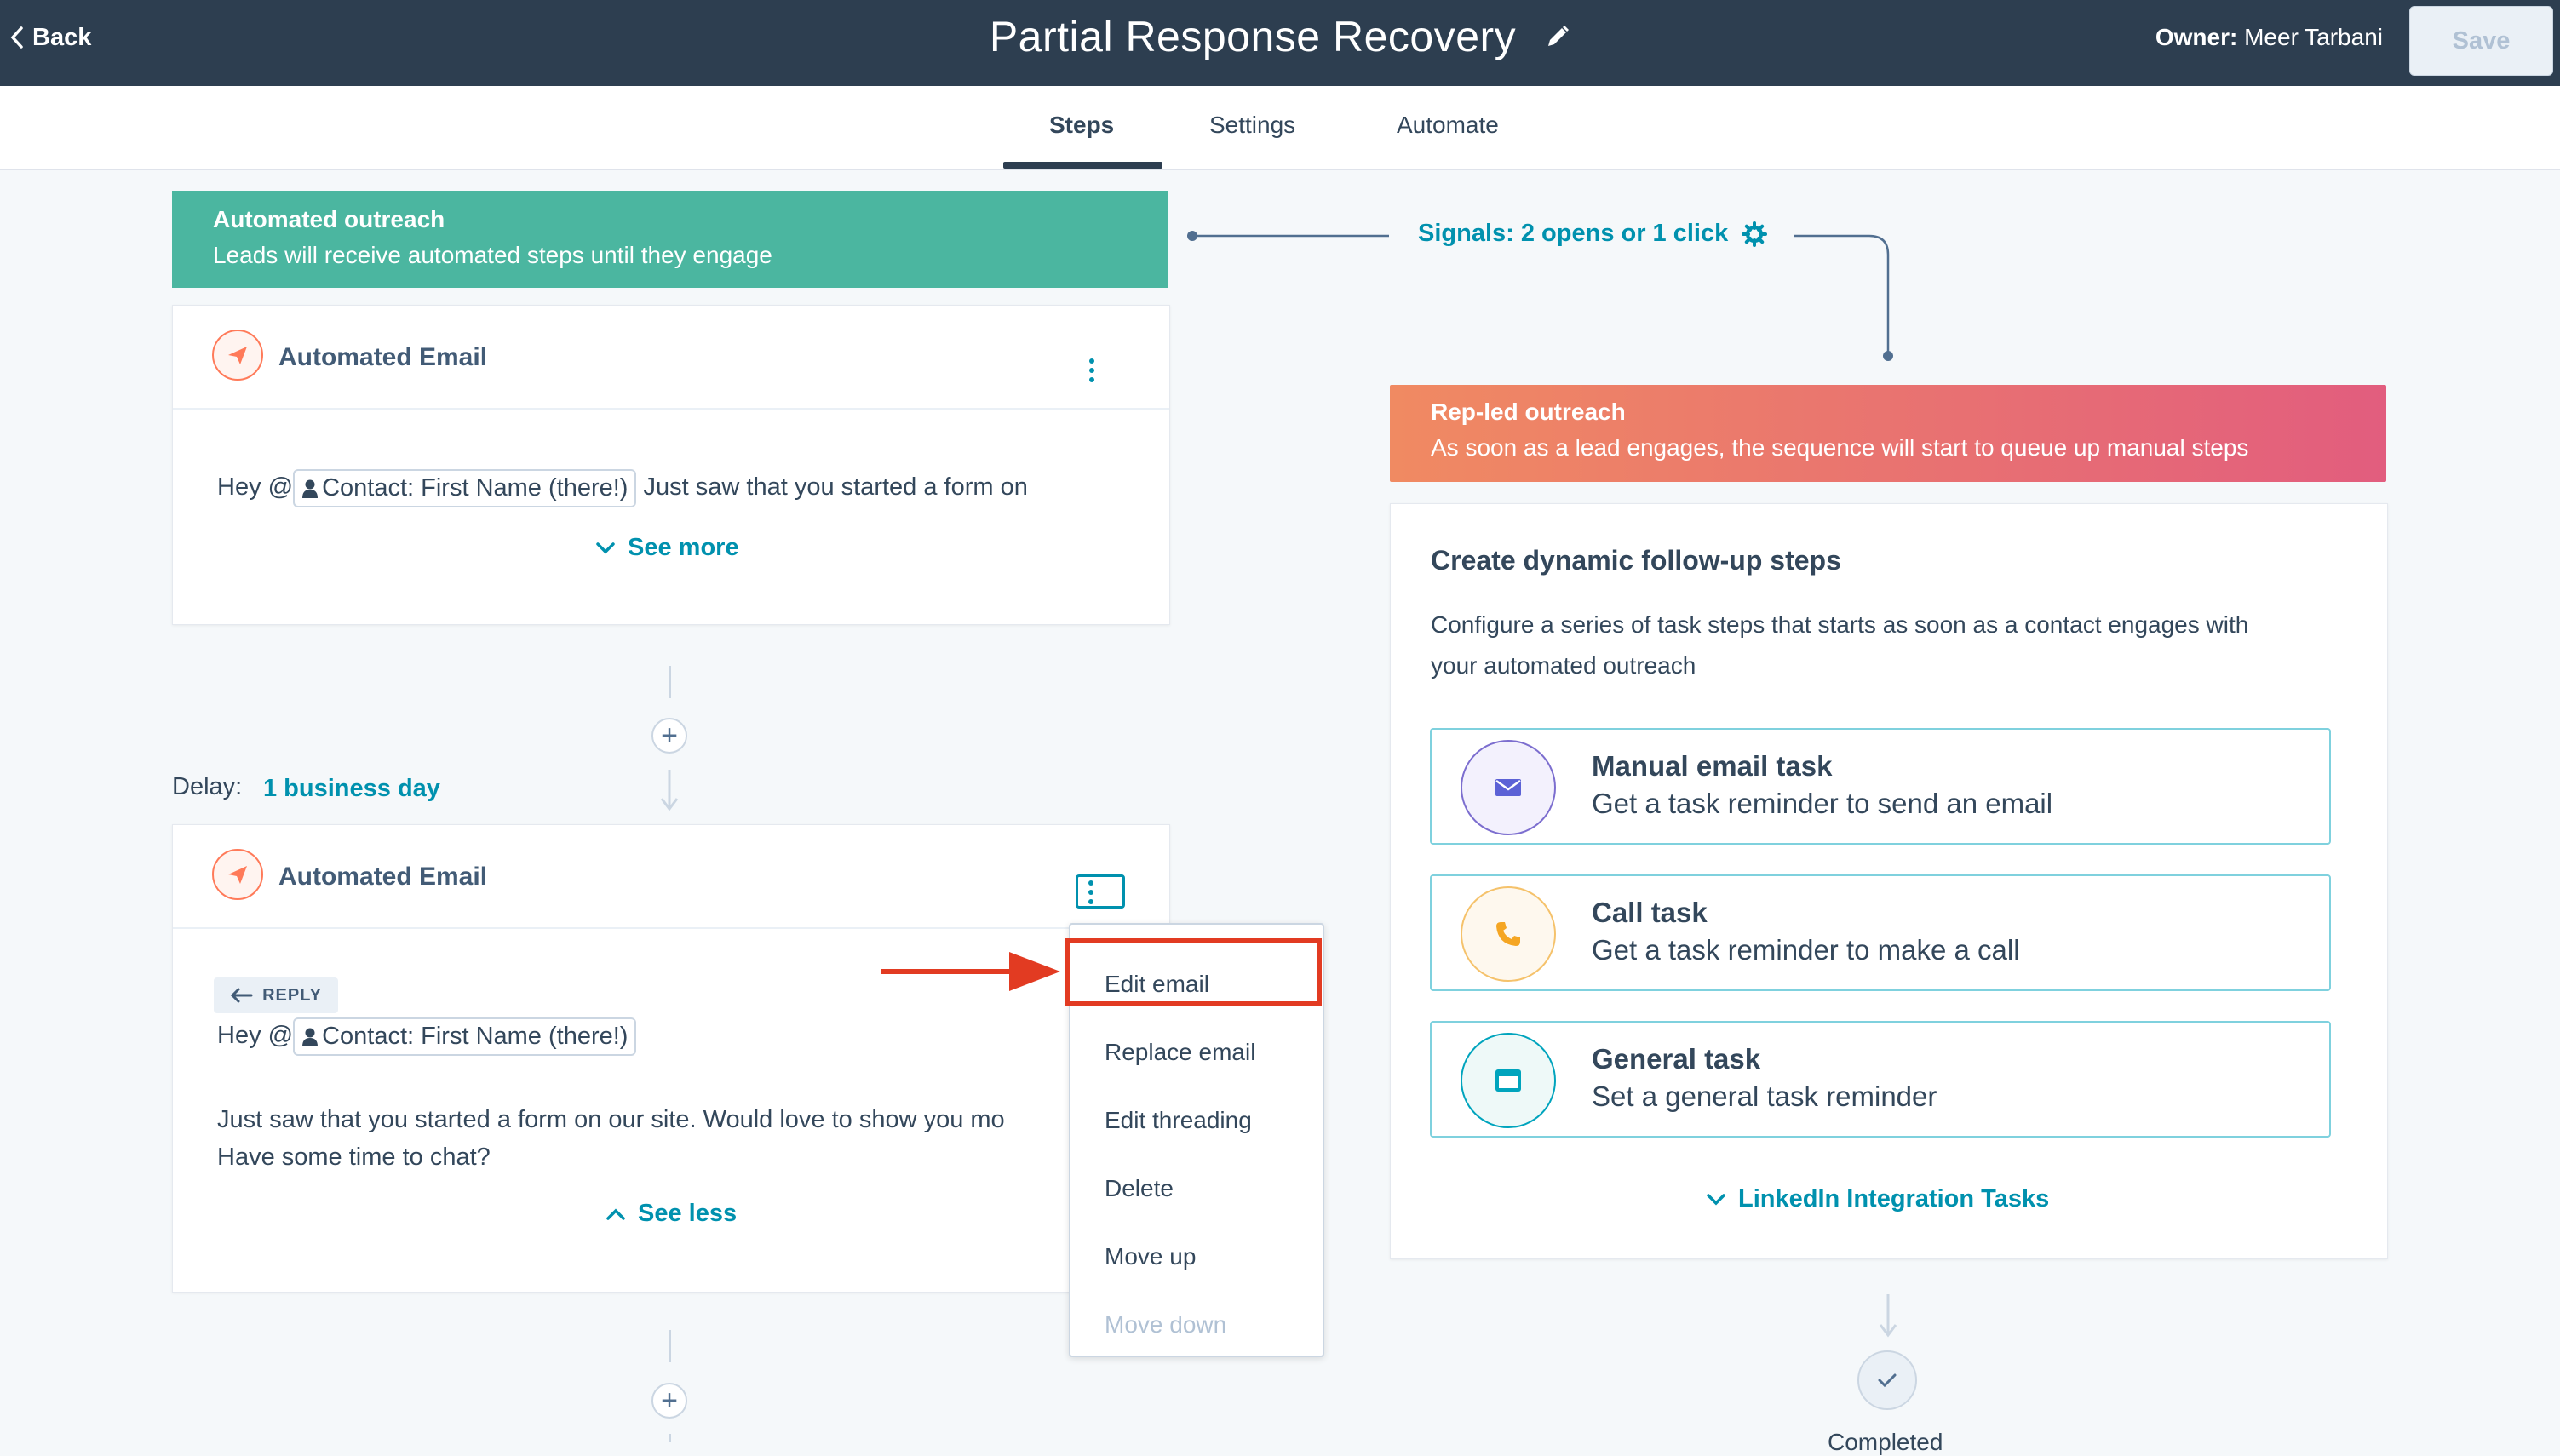  I want to click on completed-label: Completed, so click(1885, 1442).